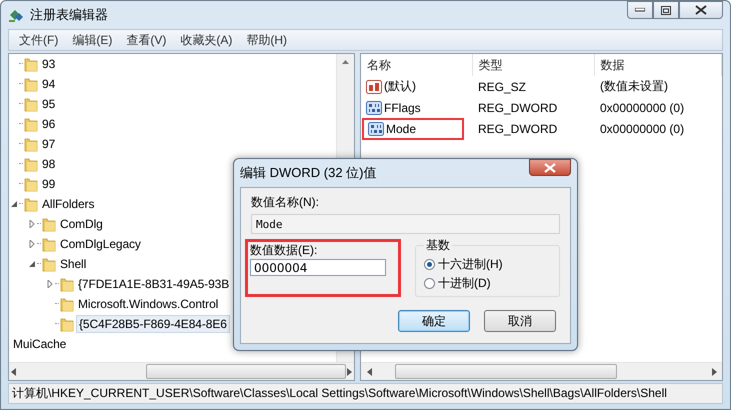 The height and width of the screenshot is (410, 731). Describe the element at coordinates (49, 144) in the screenshot. I see `tree-item: 97` at that location.